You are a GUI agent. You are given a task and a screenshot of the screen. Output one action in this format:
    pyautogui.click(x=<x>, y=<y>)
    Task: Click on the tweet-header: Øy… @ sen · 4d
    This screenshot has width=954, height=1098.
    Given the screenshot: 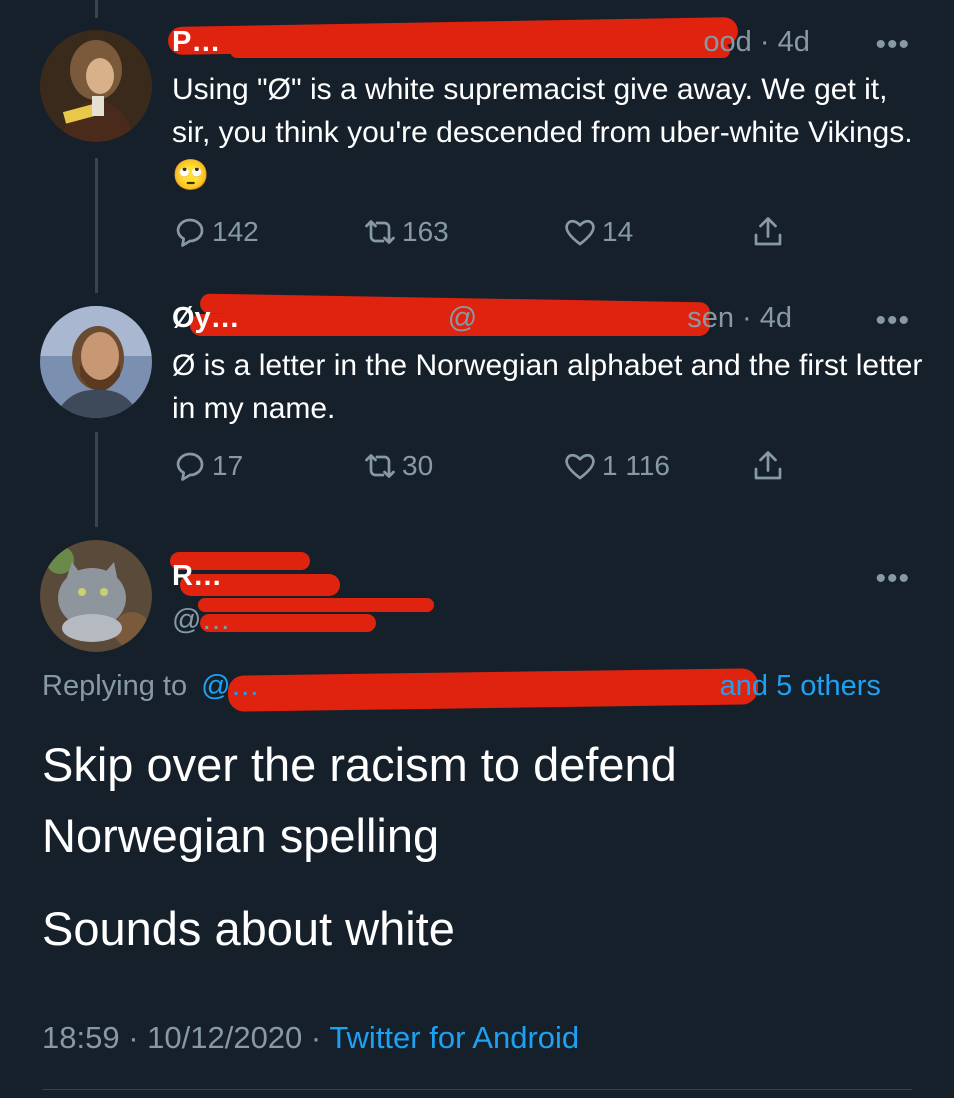 What is the action you would take?
    pyautogui.click(x=482, y=322)
    